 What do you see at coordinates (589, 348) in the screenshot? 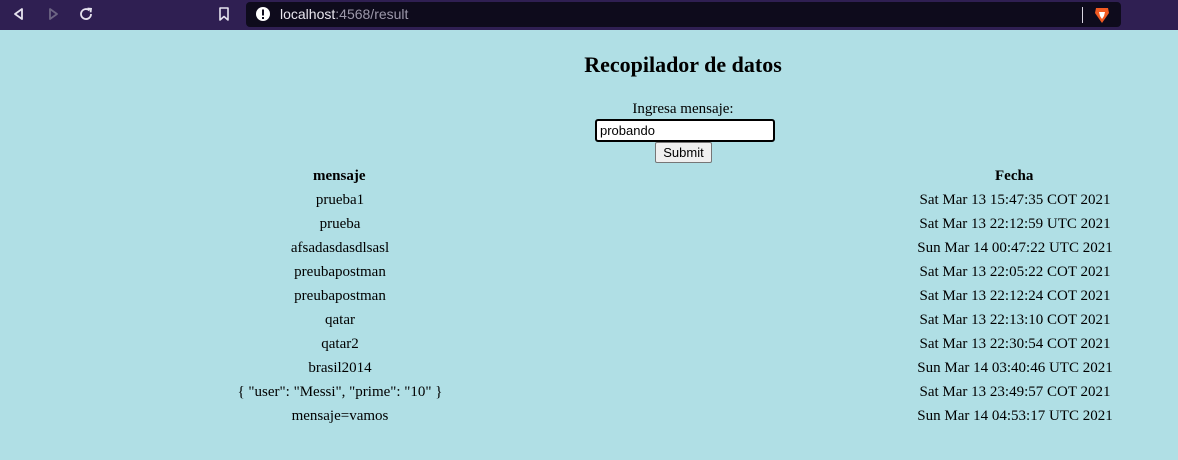
I see `table-row: qatar2 Sat Mar 13 22:30:54 COT 2021` at bounding box center [589, 348].